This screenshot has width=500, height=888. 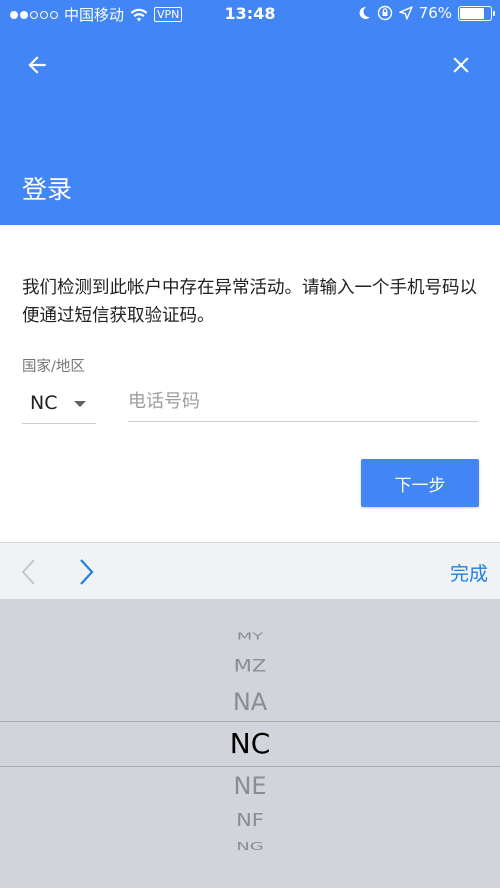 I want to click on location-icon, so click(x=405, y=13).